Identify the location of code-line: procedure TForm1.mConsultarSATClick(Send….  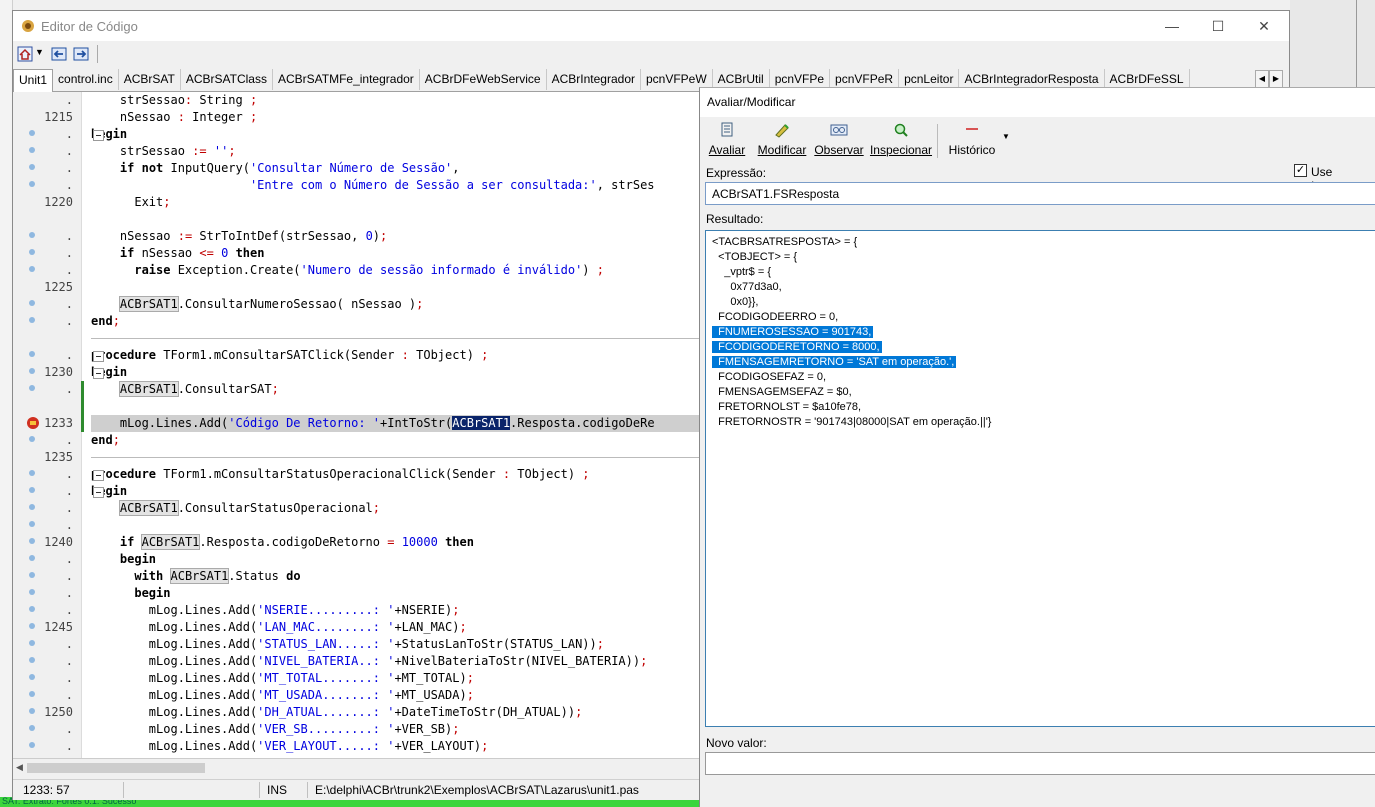
(395, 355).